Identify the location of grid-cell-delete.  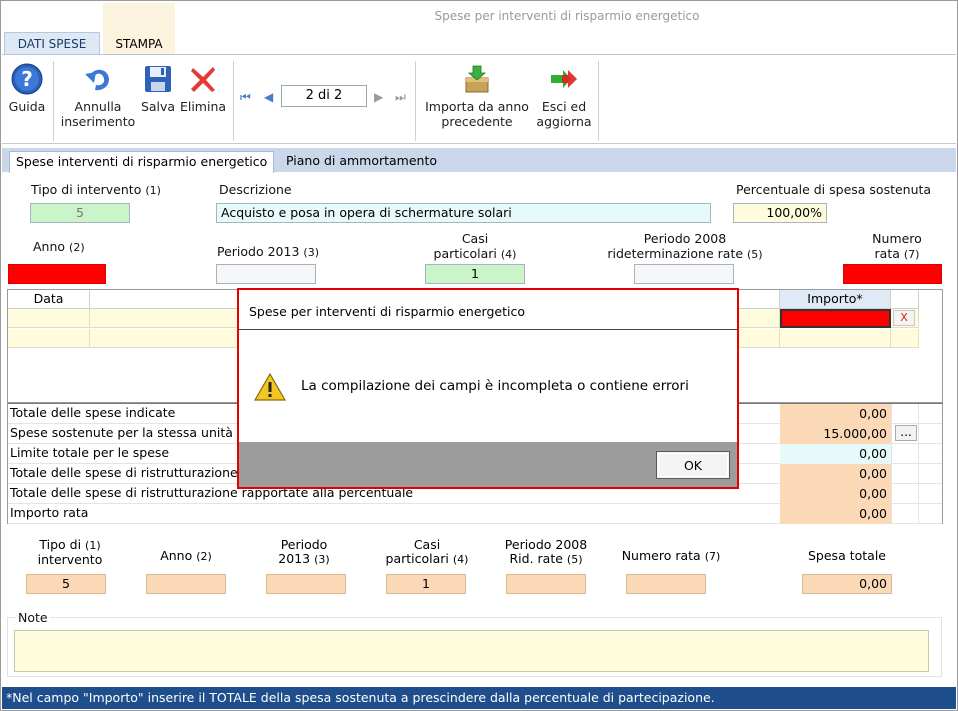
(905, 338).